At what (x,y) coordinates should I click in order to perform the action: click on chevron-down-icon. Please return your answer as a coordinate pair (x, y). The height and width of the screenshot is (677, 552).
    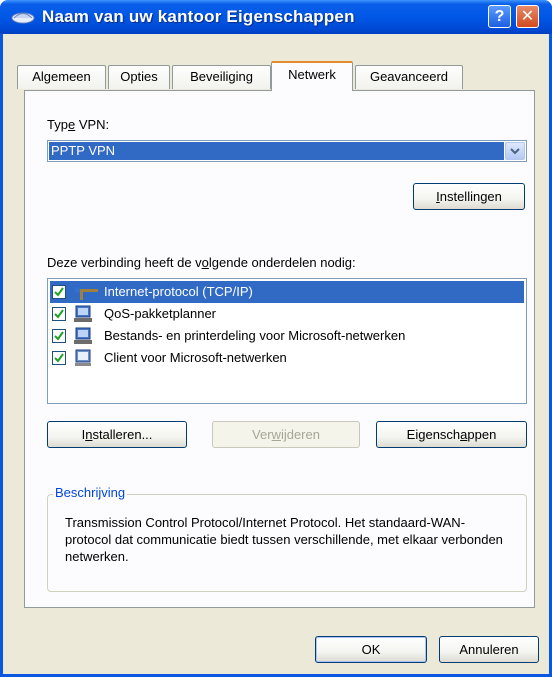
    Looking at the image, I should click on (515, 151).